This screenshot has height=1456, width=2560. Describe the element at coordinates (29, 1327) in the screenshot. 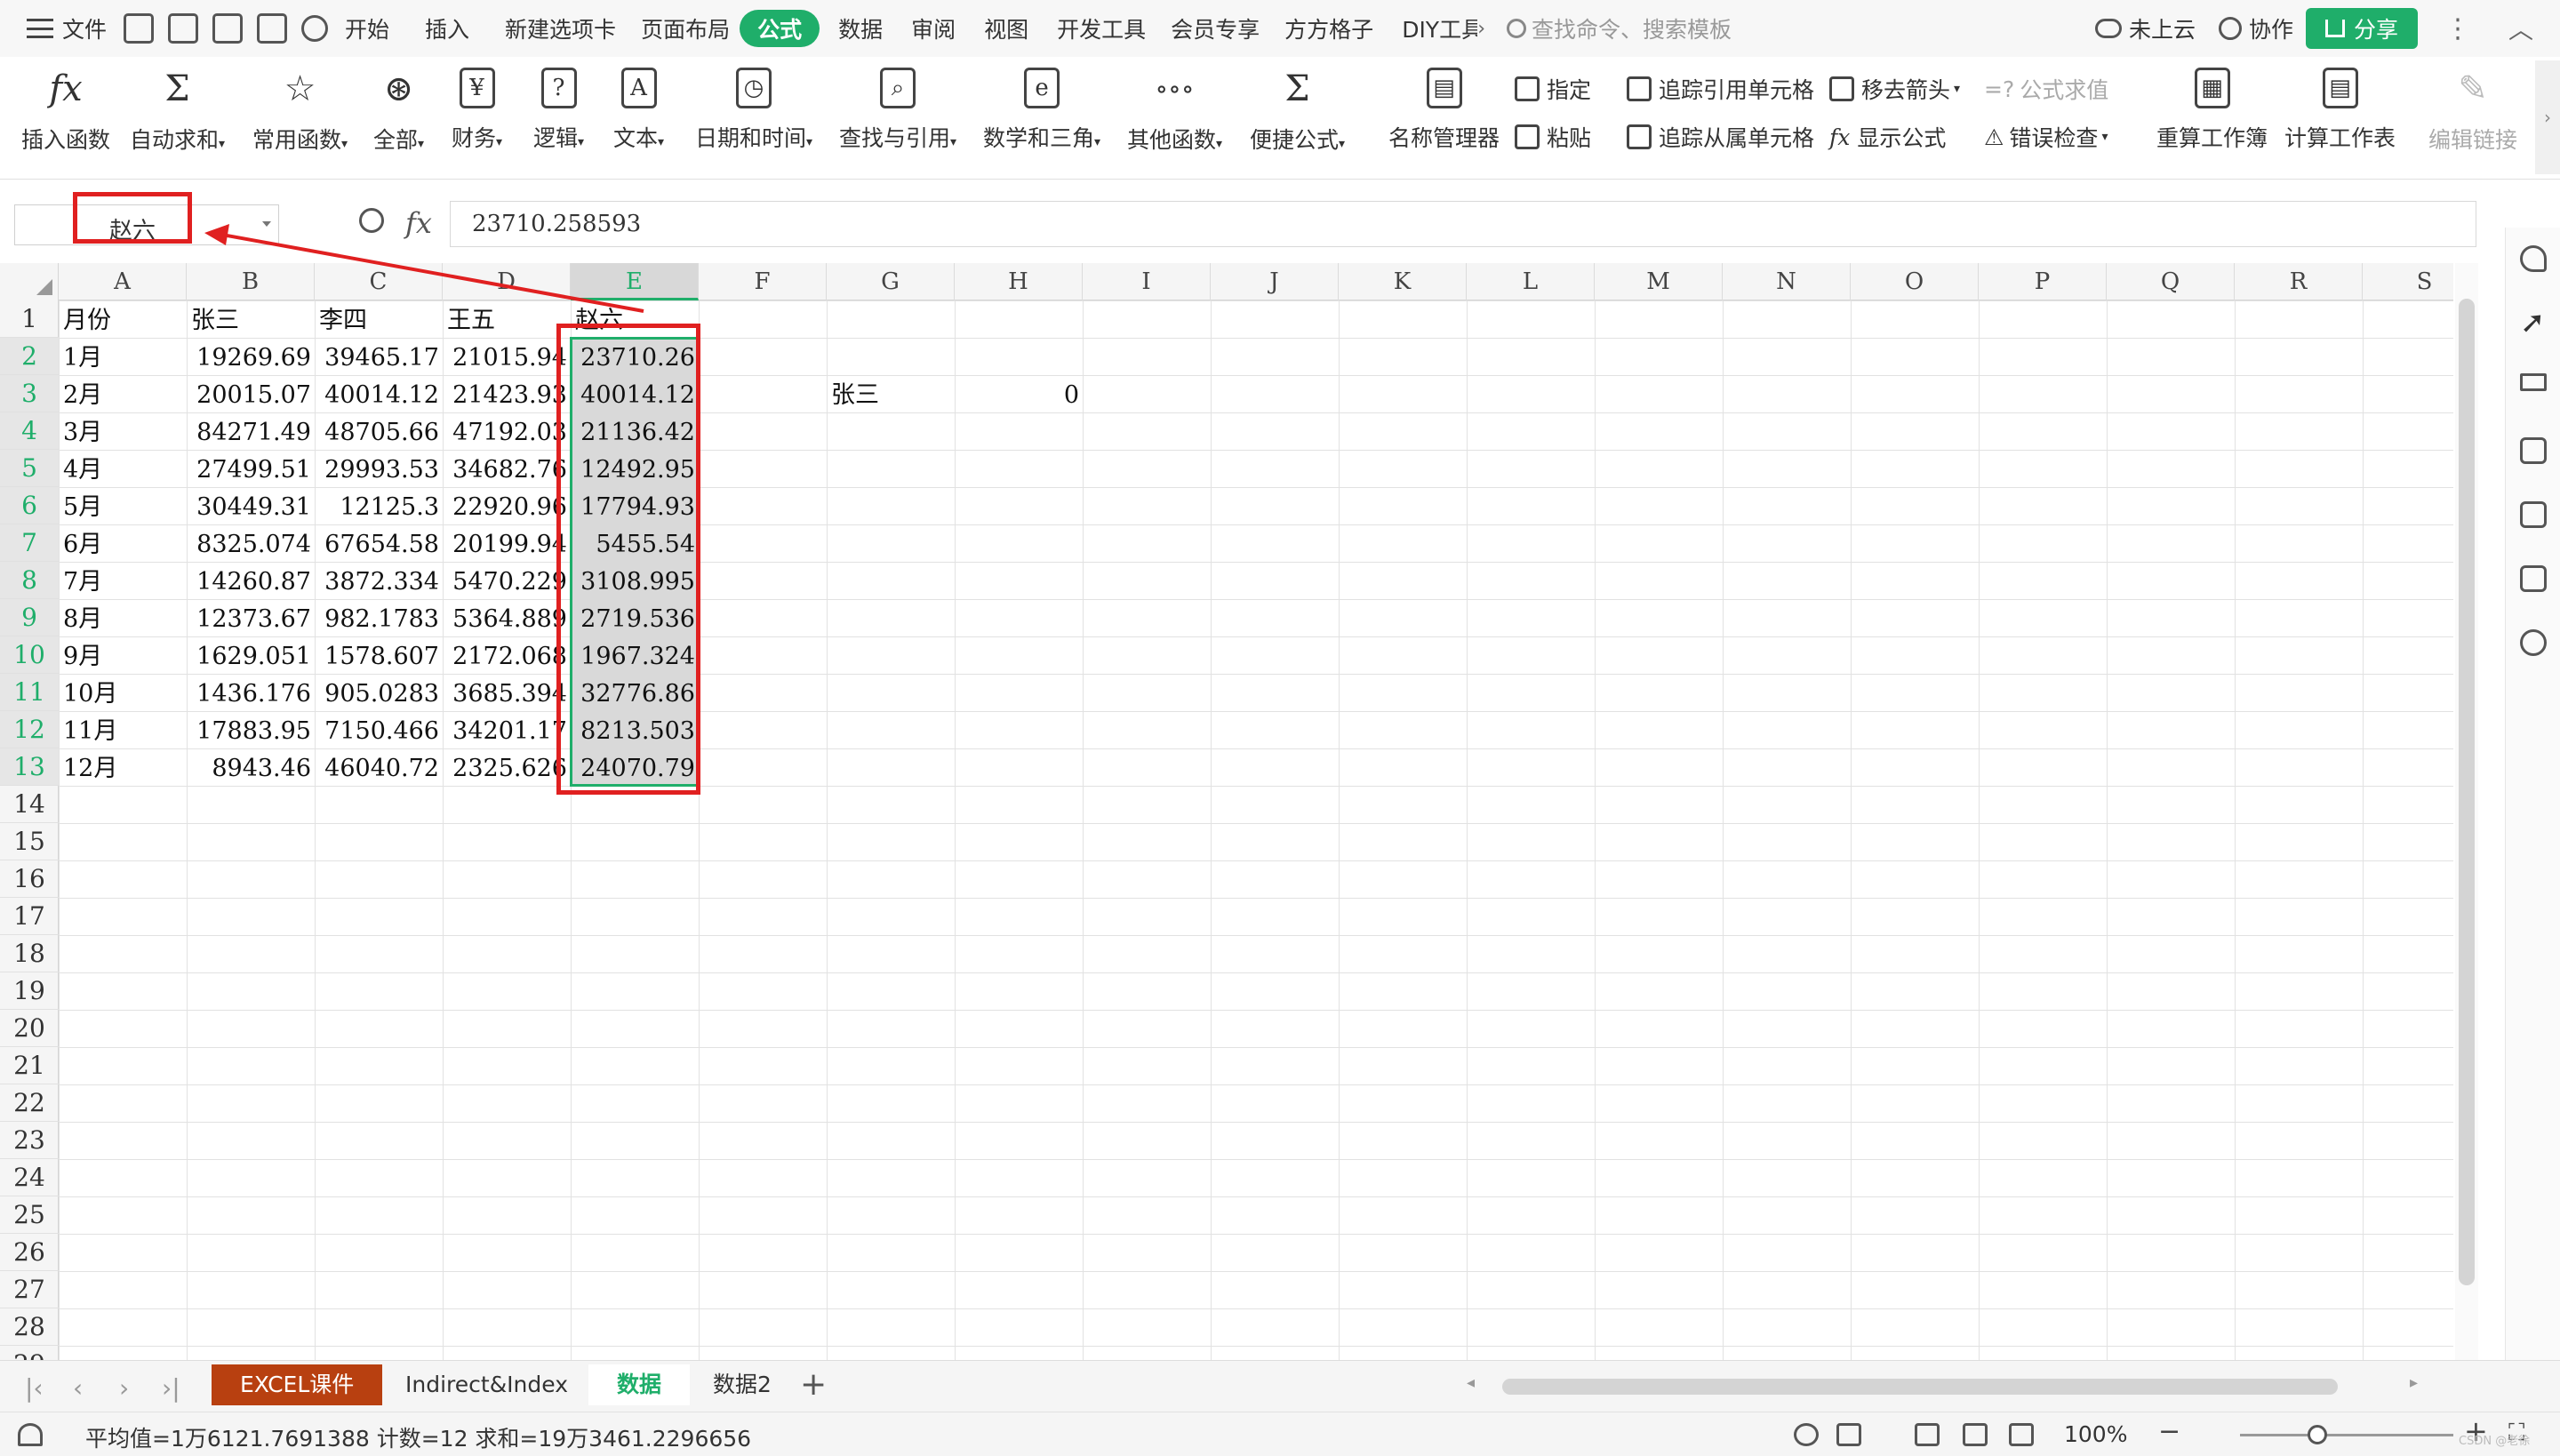

I see `row-header-28: 28` at that location.